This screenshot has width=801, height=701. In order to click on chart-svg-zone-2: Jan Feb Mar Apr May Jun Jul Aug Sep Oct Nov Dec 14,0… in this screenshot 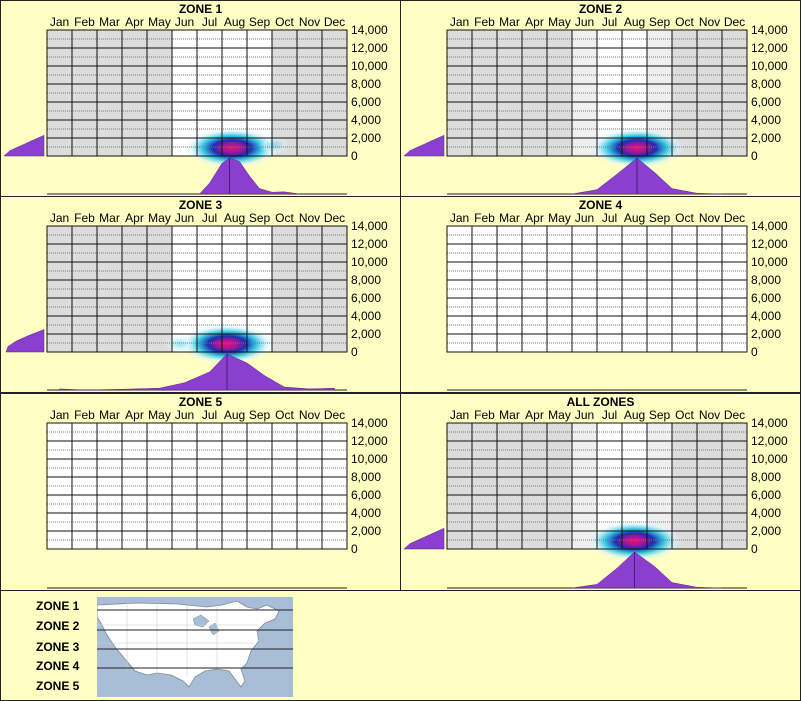, I will do `click(595, 105)`.